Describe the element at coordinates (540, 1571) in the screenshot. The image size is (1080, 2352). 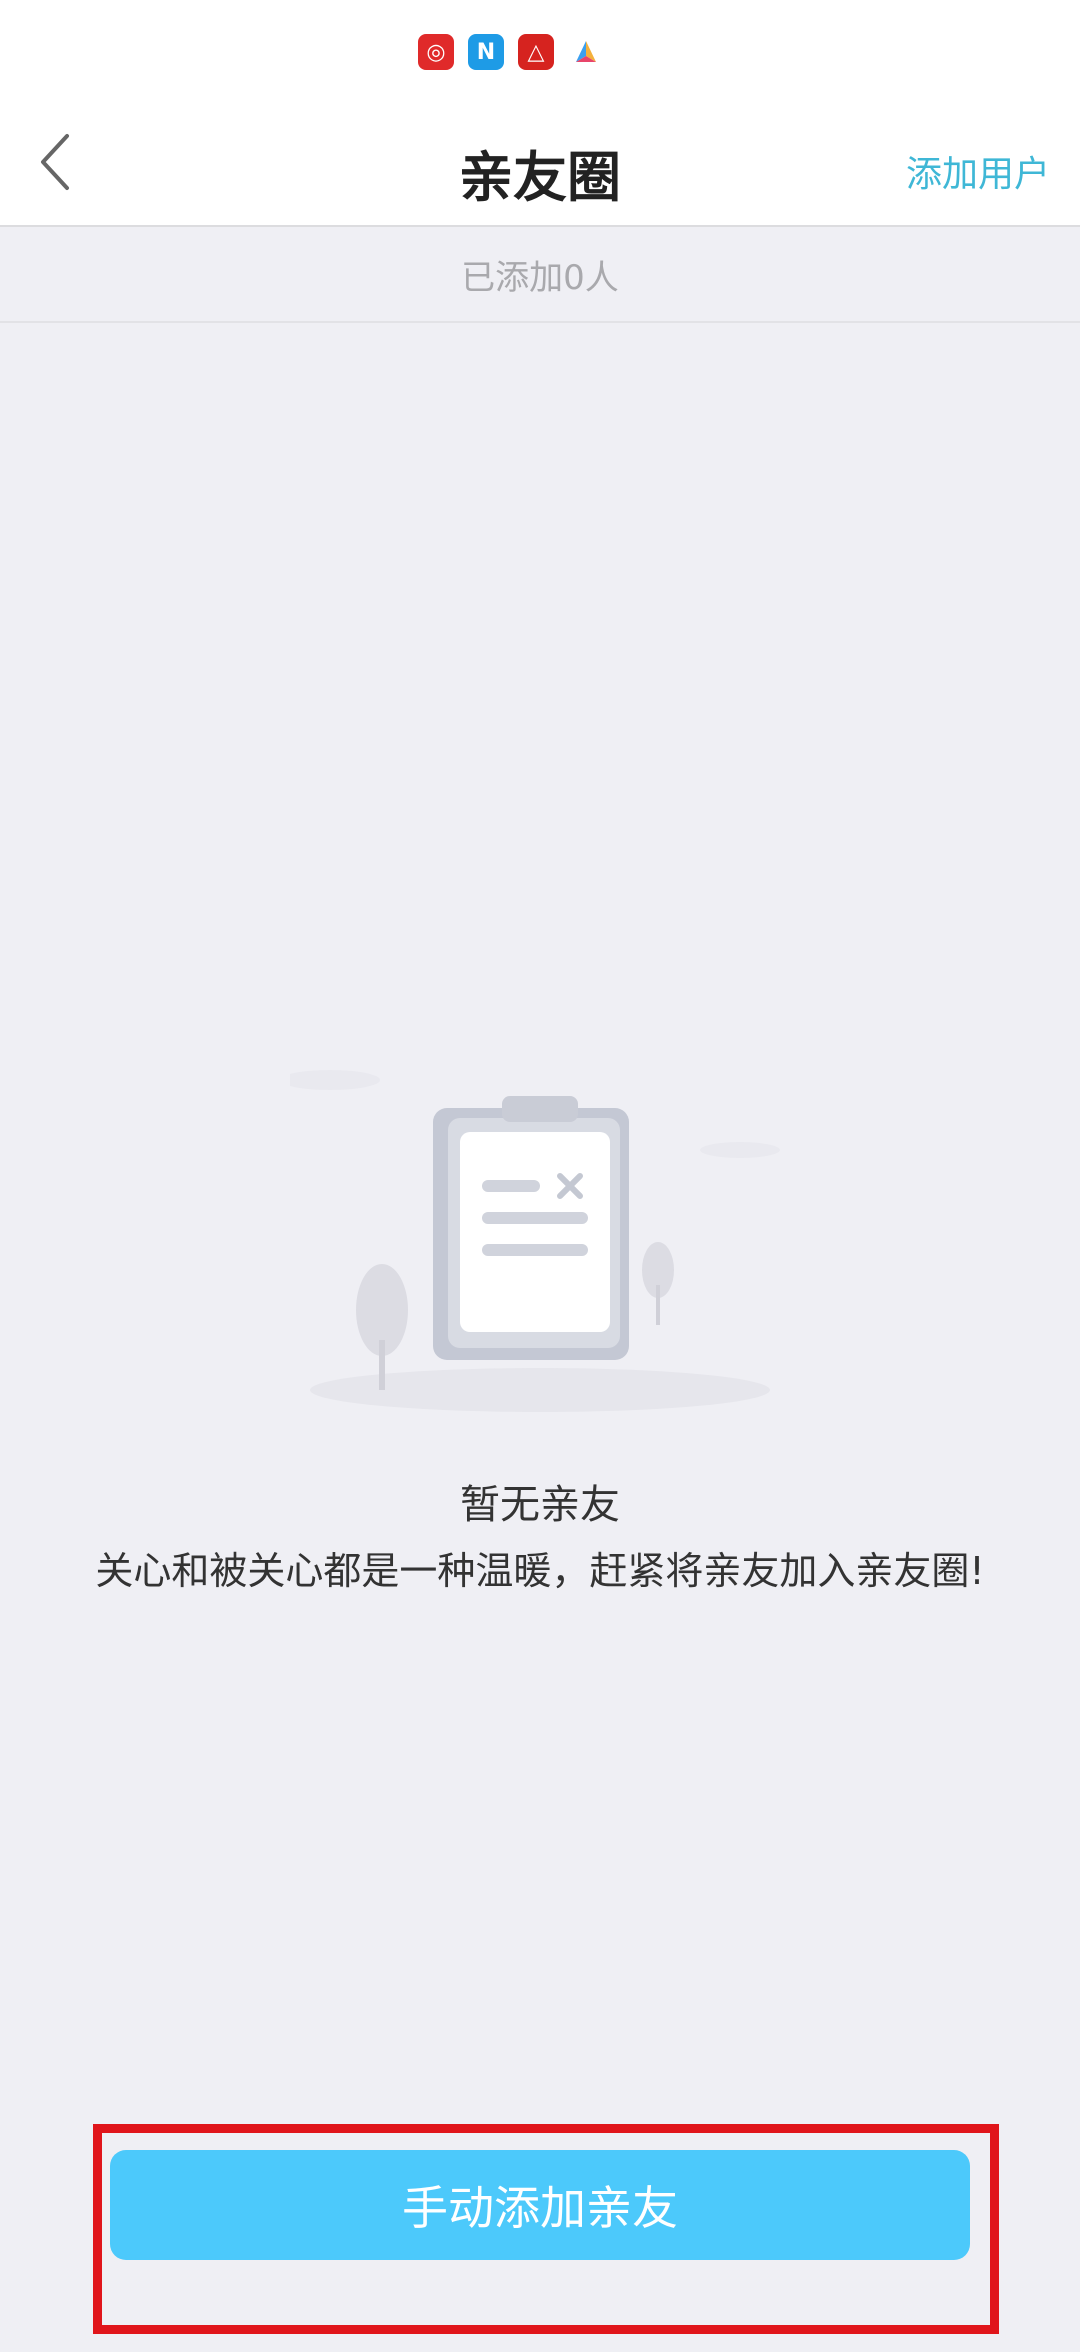
I see `empty-description: 关心和被关心都是一种温暖，赶紧将亲友加入亲友圈!` at that location.